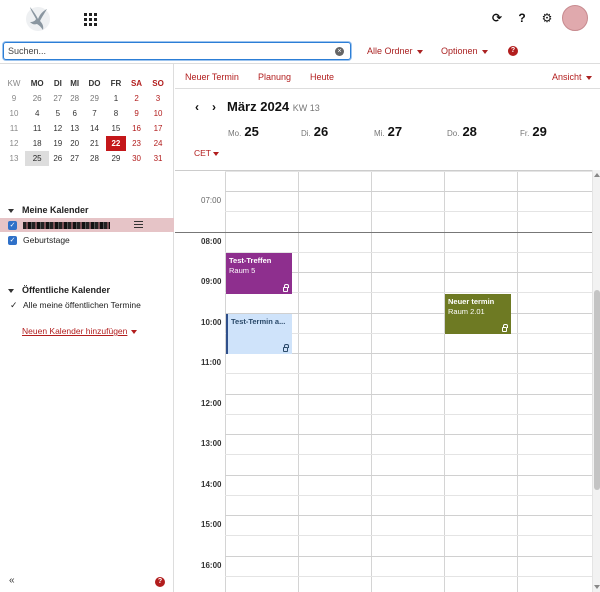 This screenshot has width=600, height=592. What do you see at coordinates (138, 224) in the screenshot?
I see `menu-icon` at bounding box center [138, 224].